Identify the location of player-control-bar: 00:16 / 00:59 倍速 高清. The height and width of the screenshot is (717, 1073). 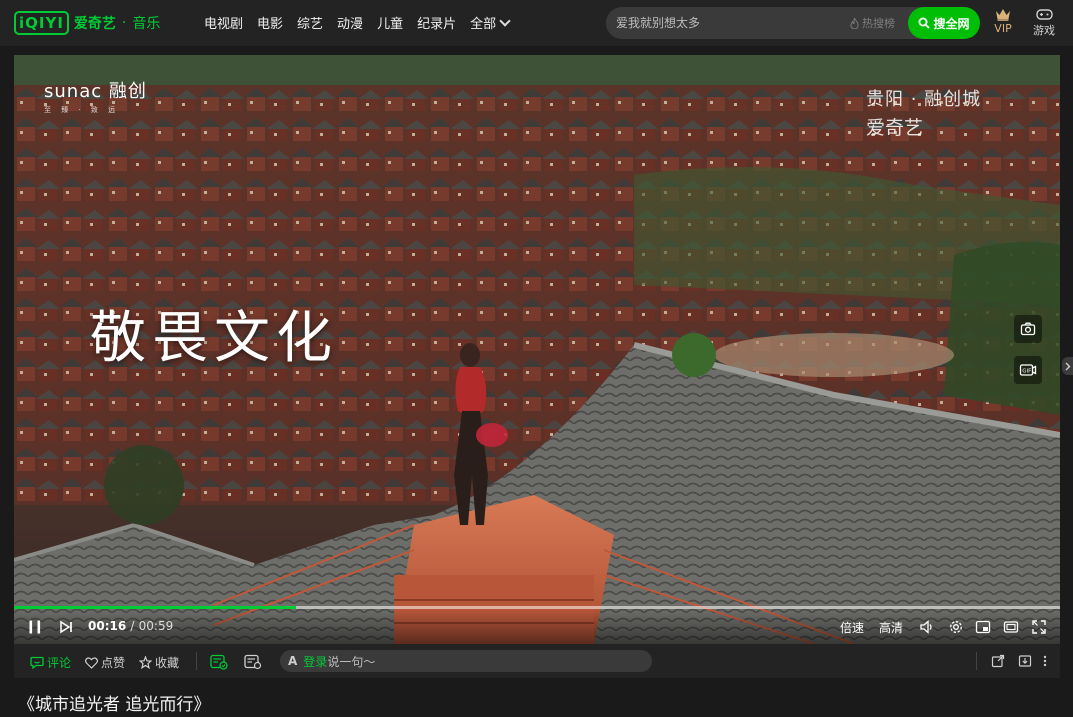
(537, 626).